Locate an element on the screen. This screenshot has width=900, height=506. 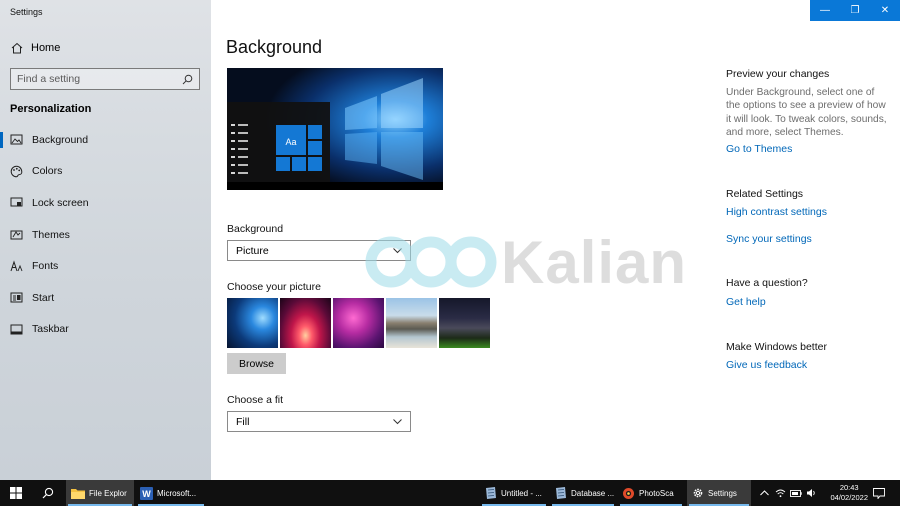
home-icon is located at coordinates (17, 48).